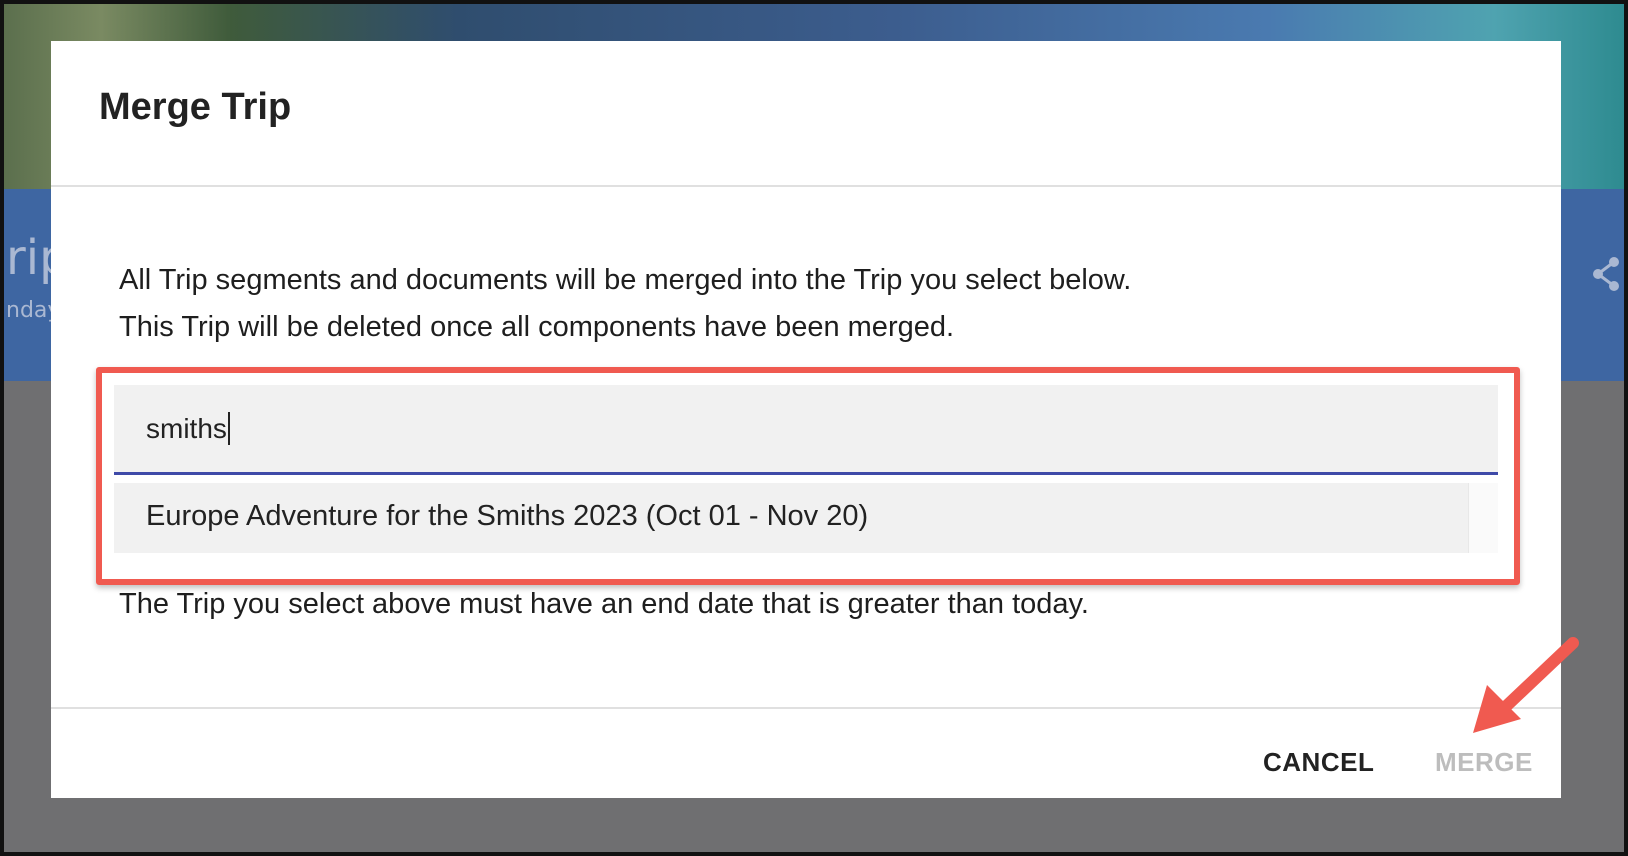 The image size is (1628, 856). Describe the element at coordinates (229, 428) in the screenshot. I see `text-caret` at that location.